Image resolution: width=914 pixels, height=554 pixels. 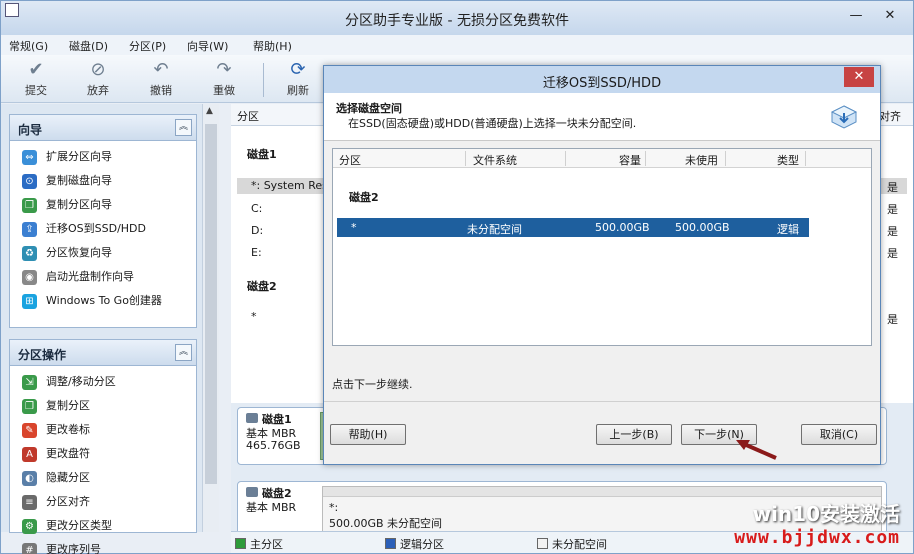 I want to click on cancel-button: 取消(C), so click(x=839, y=434).